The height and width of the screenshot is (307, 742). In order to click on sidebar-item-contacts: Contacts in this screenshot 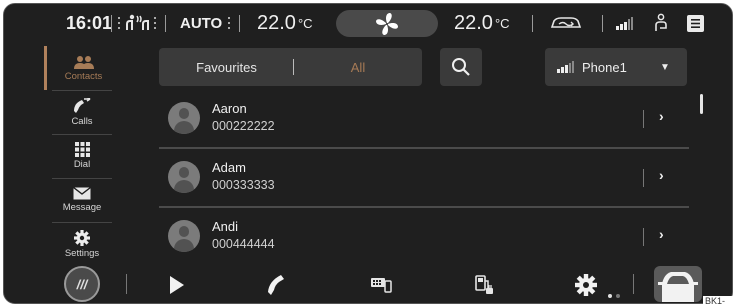, I will do `click(82, 68)`.